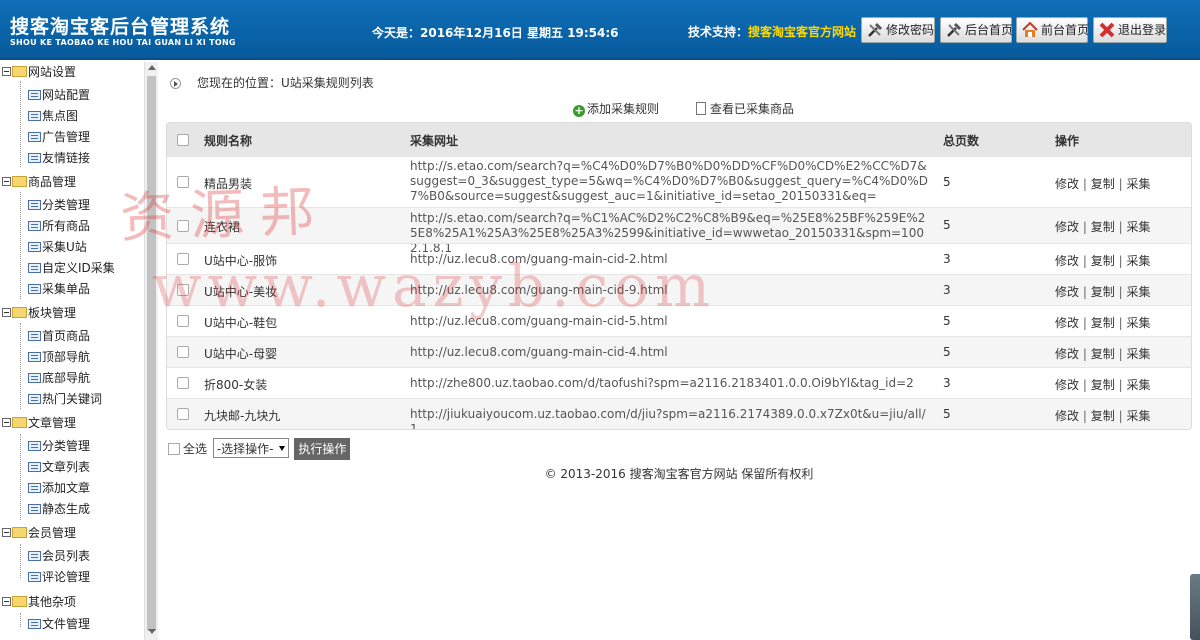  What do you see at coordinates (1052, 30) in the screenshot?
I see `frontend-home-button: 前台首页` at bounding box center [1052, 30].